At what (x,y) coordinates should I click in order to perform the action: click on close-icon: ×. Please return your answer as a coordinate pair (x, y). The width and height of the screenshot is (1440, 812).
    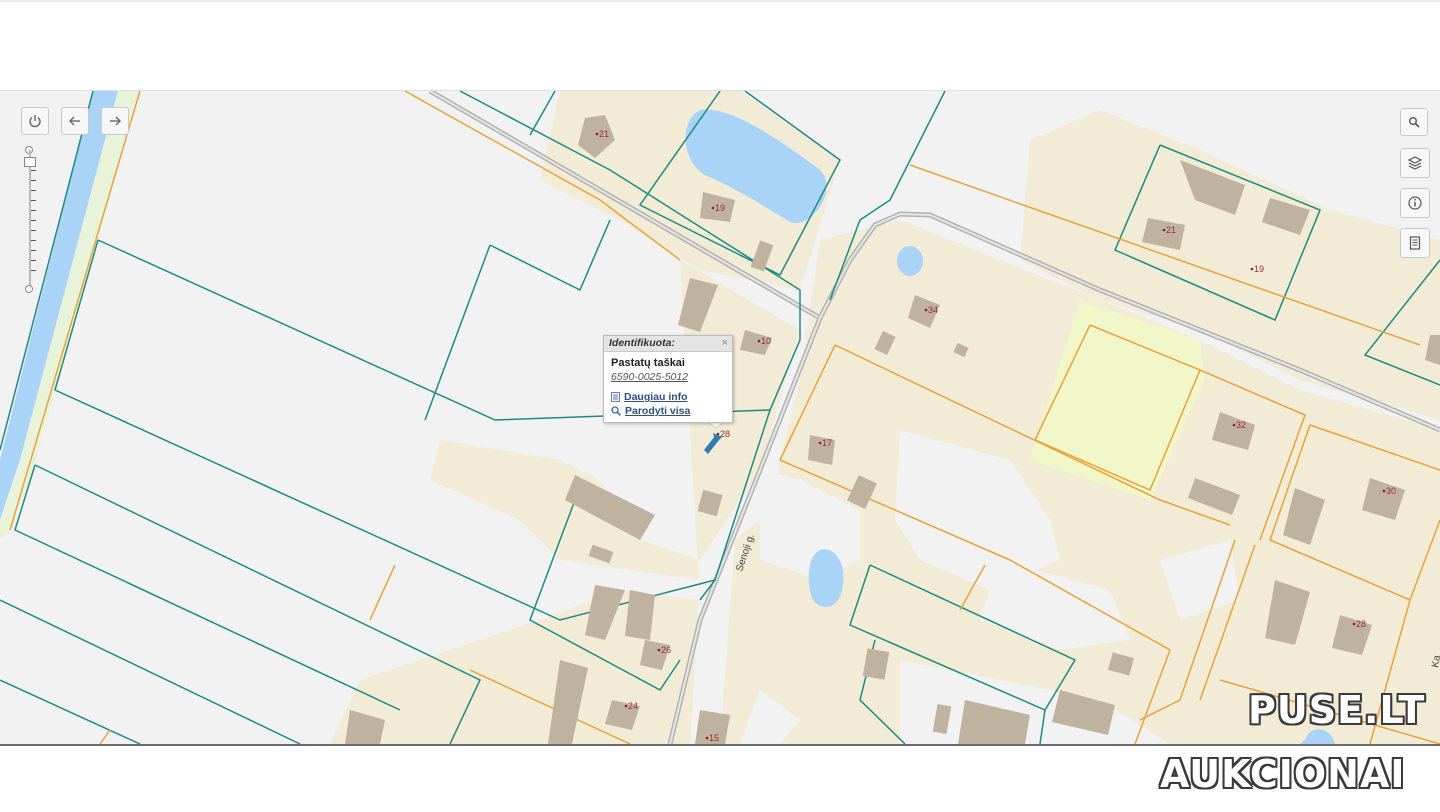
    Looking at the image, I should click on (725, 343).